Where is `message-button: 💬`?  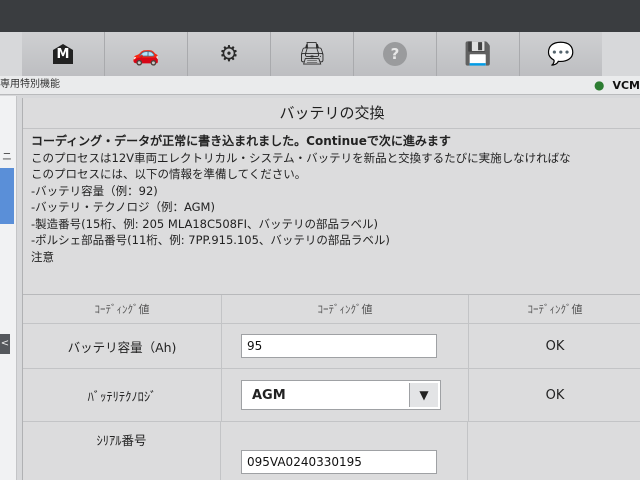 message-button: 💬 is located at coordinates (561, 54).